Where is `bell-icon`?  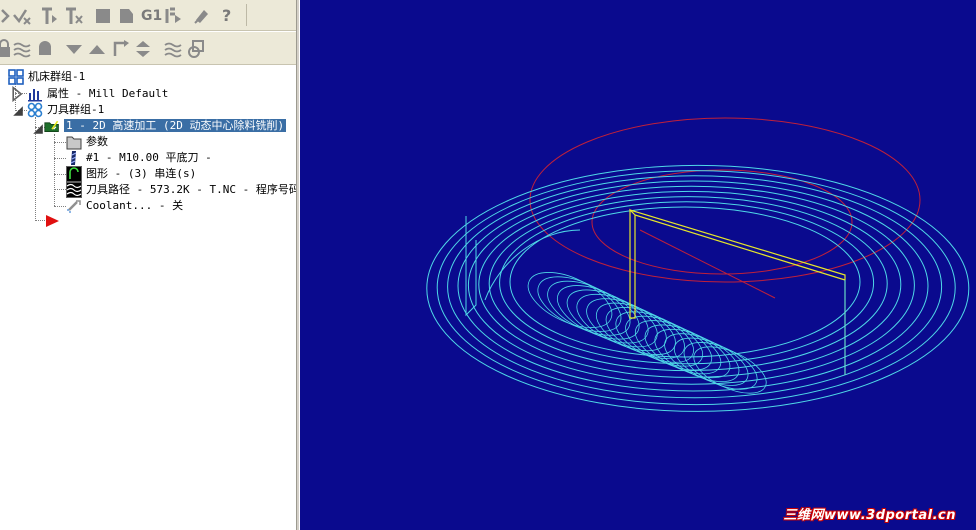
bell-icon is located at coordinates (45, 49).